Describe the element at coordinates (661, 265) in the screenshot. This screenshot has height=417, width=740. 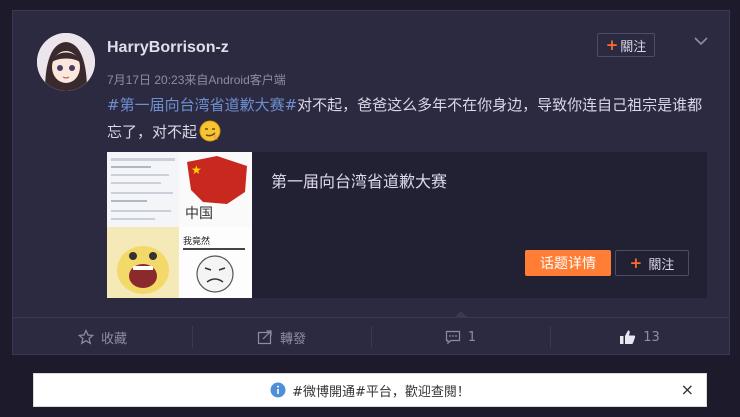
I see `topic-follow-label: 關注` at that location.